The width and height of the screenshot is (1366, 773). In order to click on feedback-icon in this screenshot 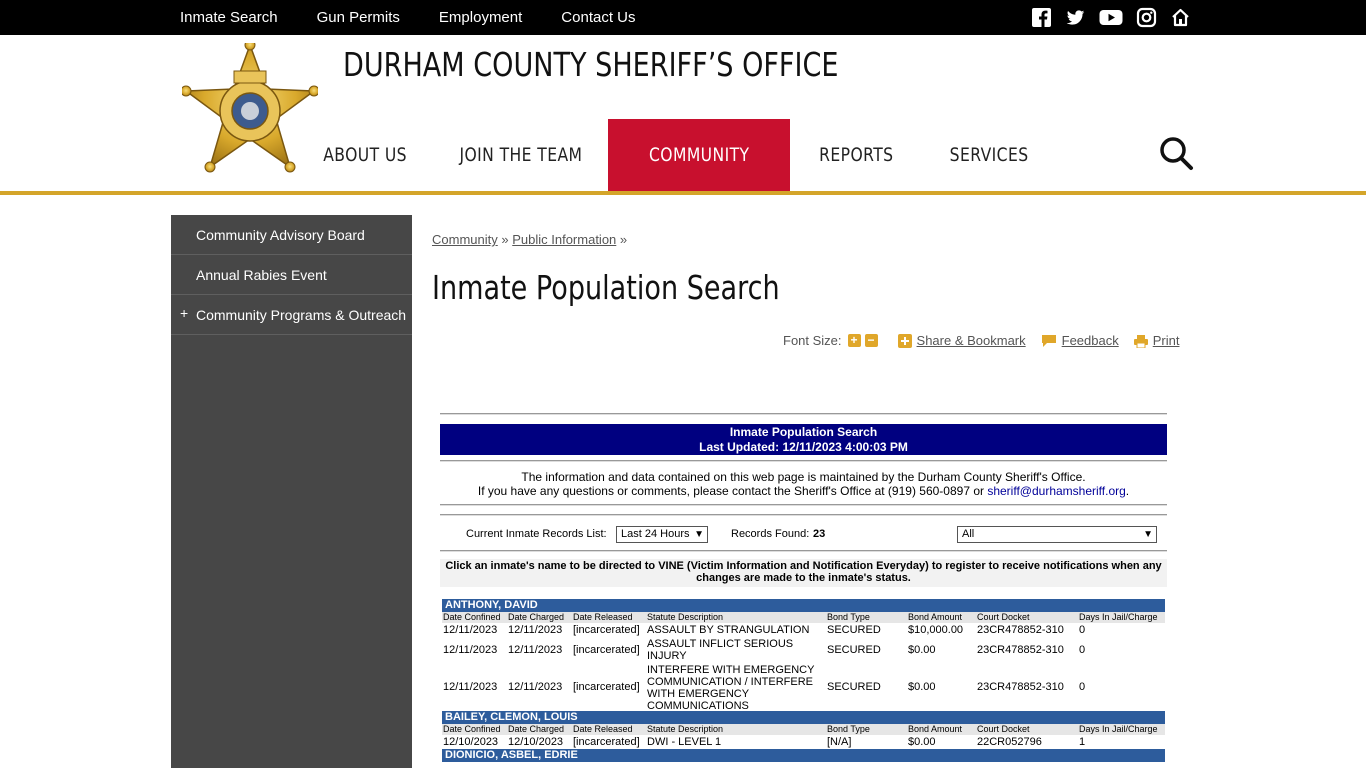, I will do `click(1049, 341)`.